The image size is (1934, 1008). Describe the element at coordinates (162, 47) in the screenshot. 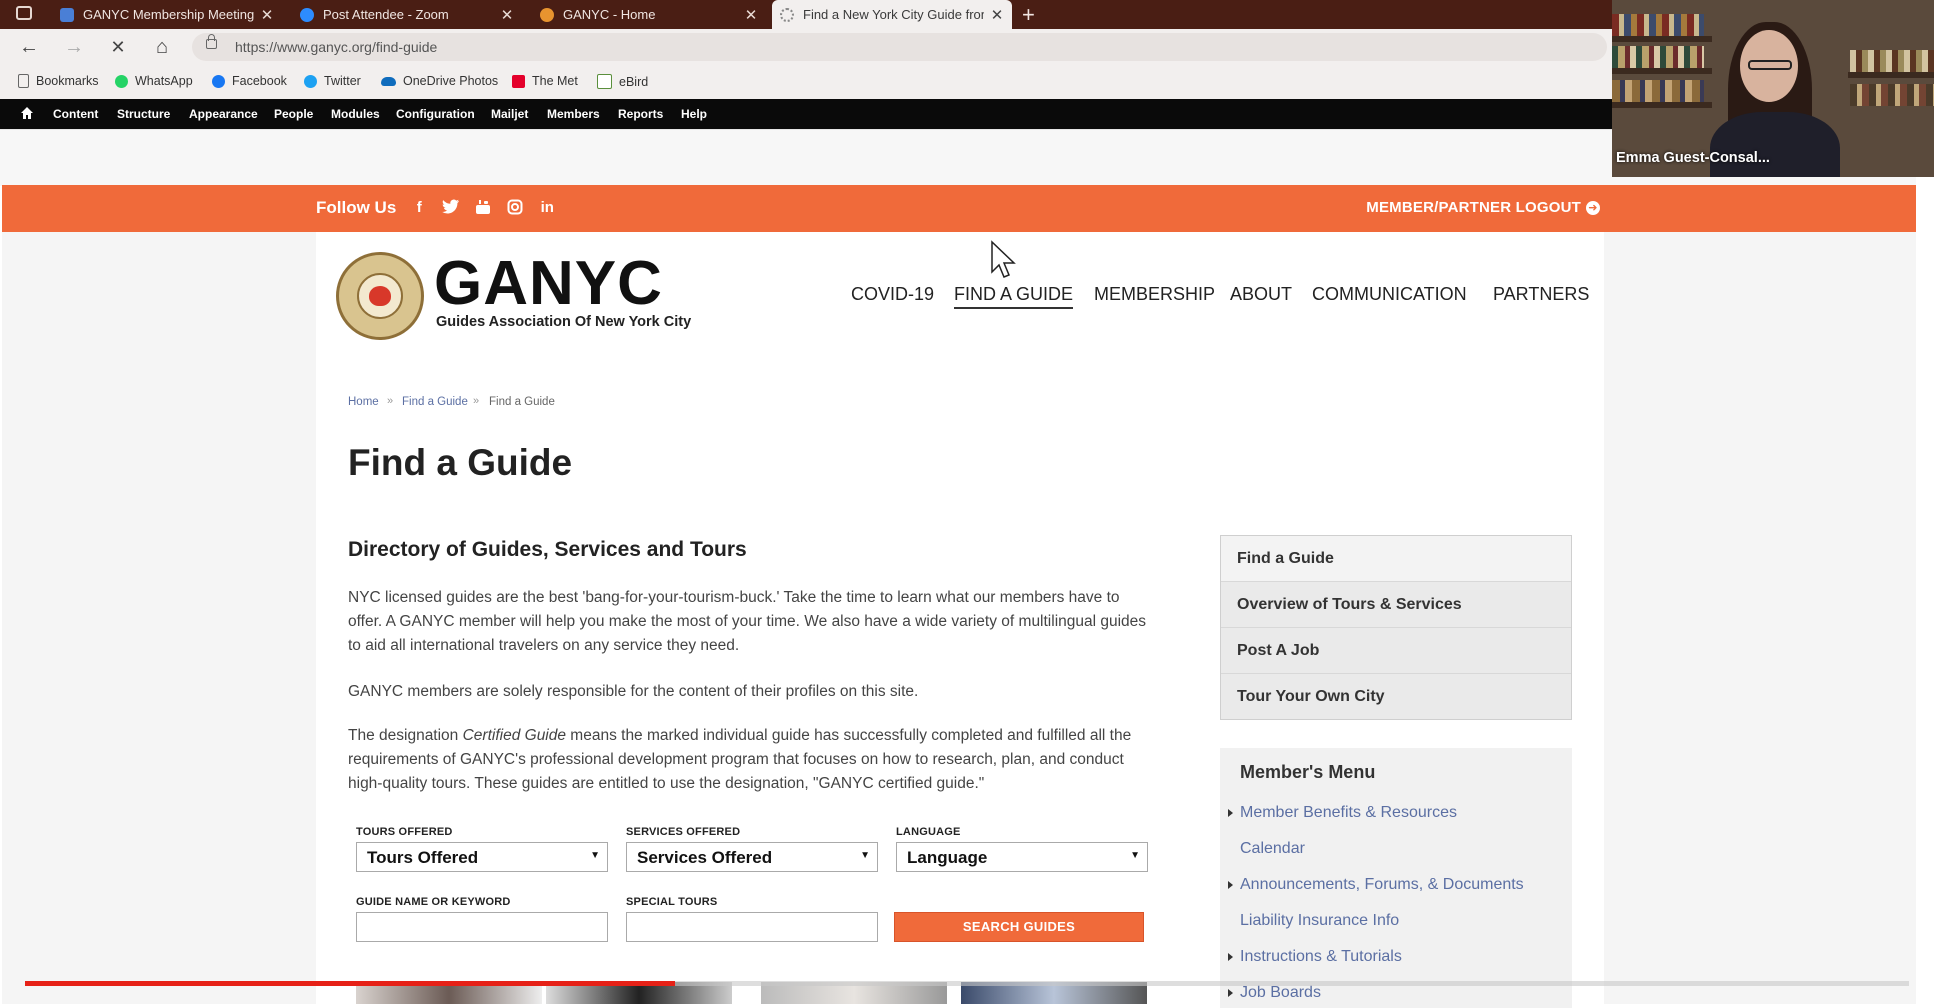

I see `home-icon: ⌂` at that location.